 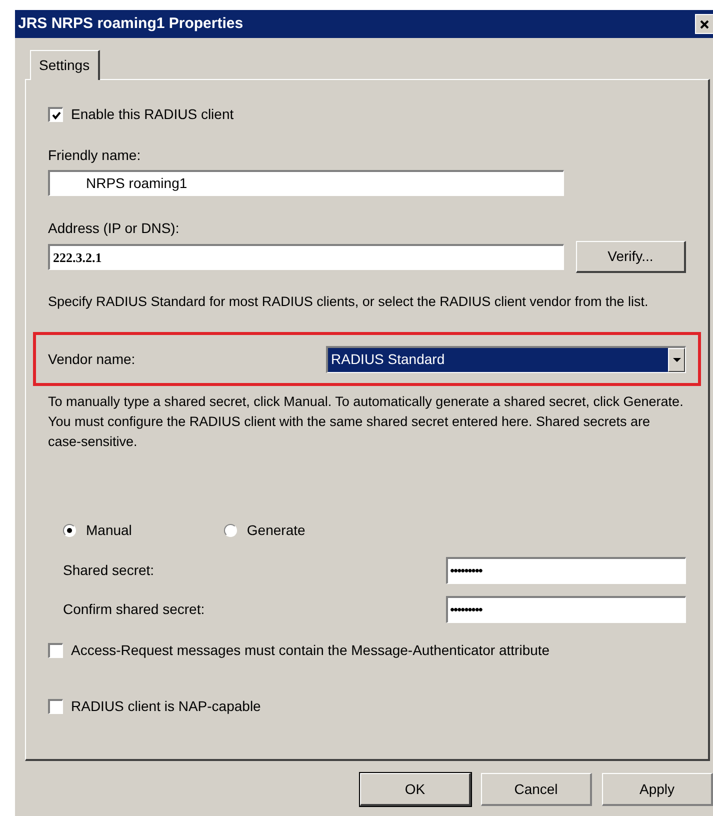 I want to click on dropdown-arrow-button, so click(x=676, y=360).